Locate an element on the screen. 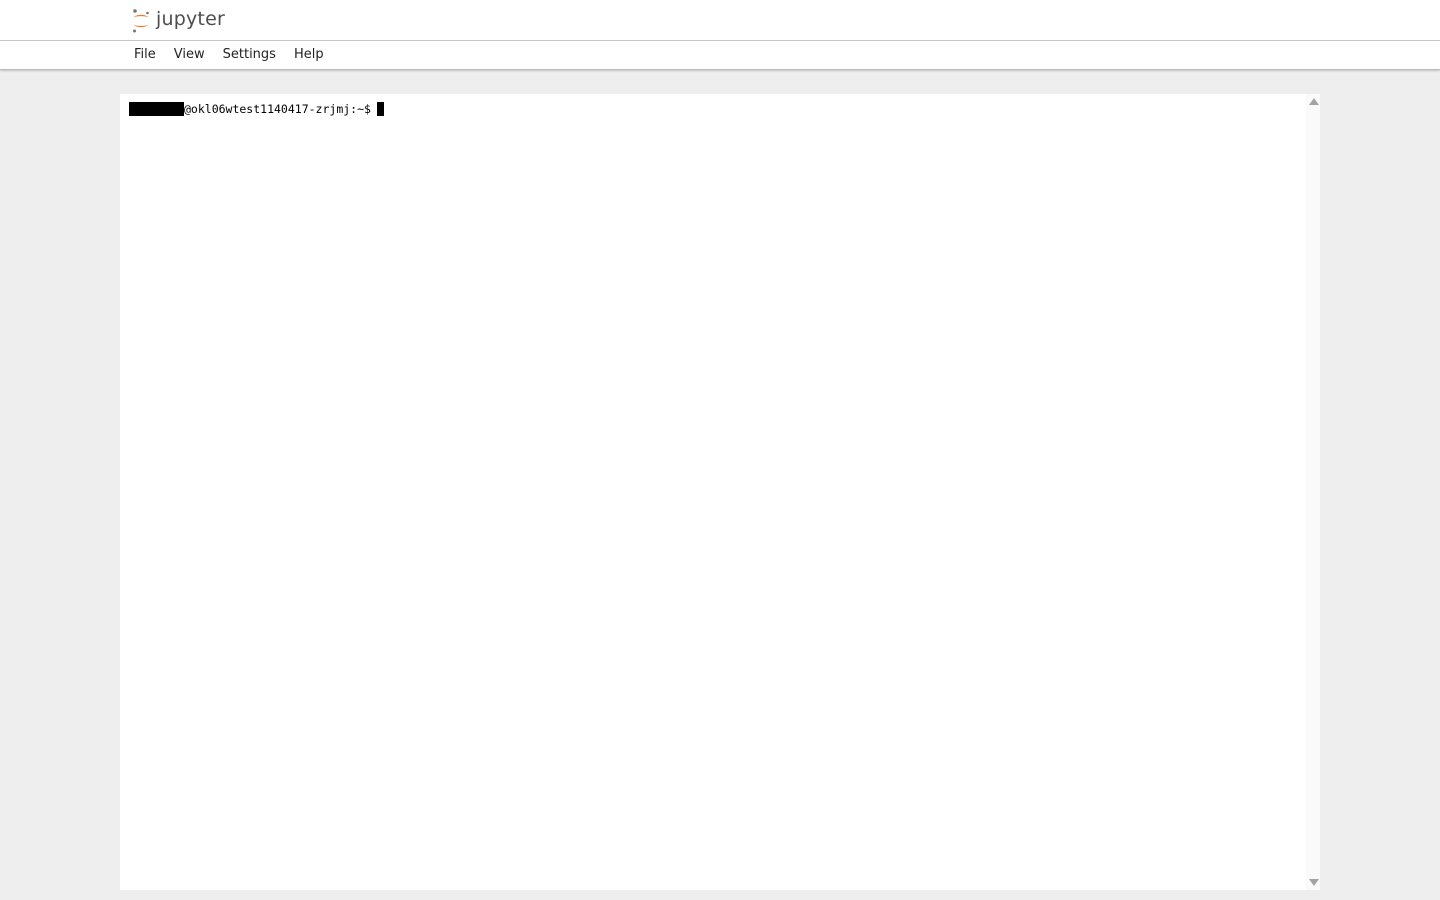 The width and height of the screenshot is (1440, 900). top-bar: jupyter is located at coordinates (720, 20).